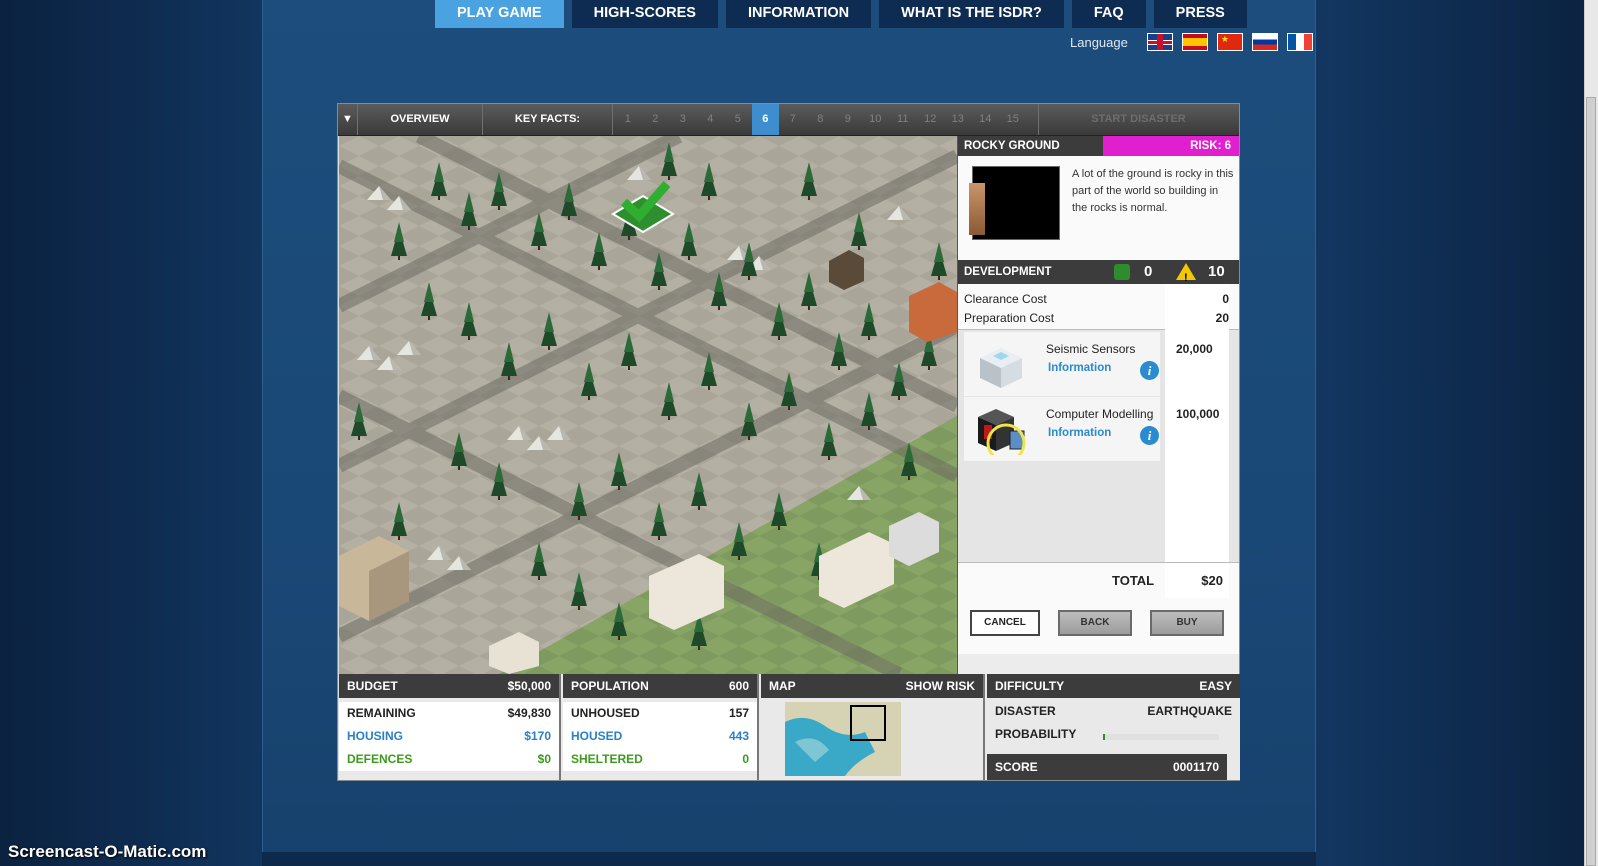 The height and width of the screenshot is (866, 1598). I want to click on defences-label: DEFENCES, so click(380, 759).